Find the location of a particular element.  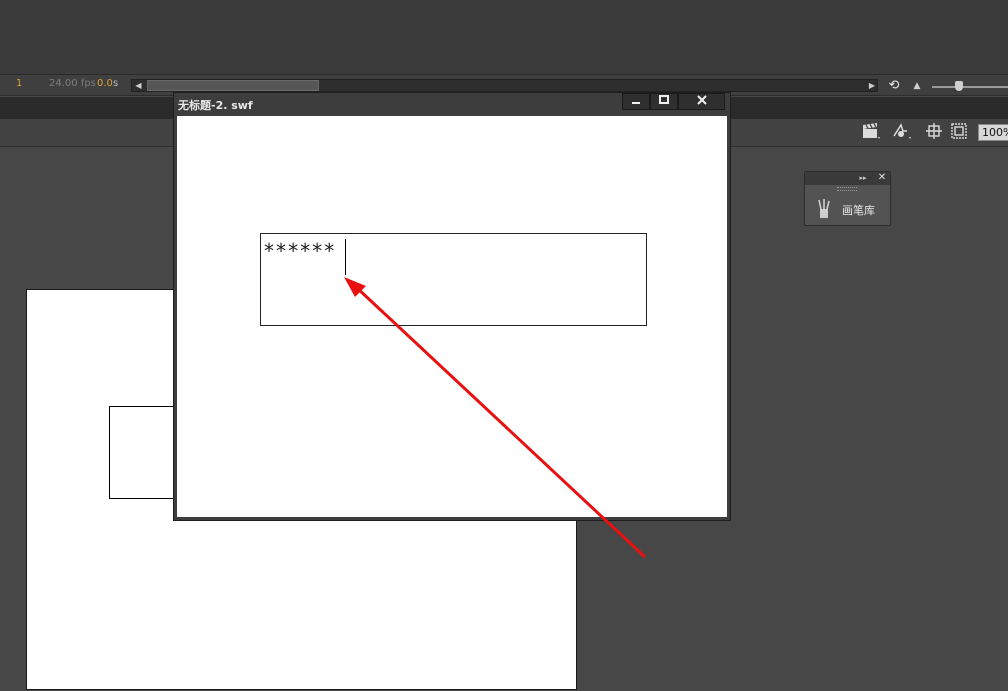

close-icon is located at coordinates (701, 100).